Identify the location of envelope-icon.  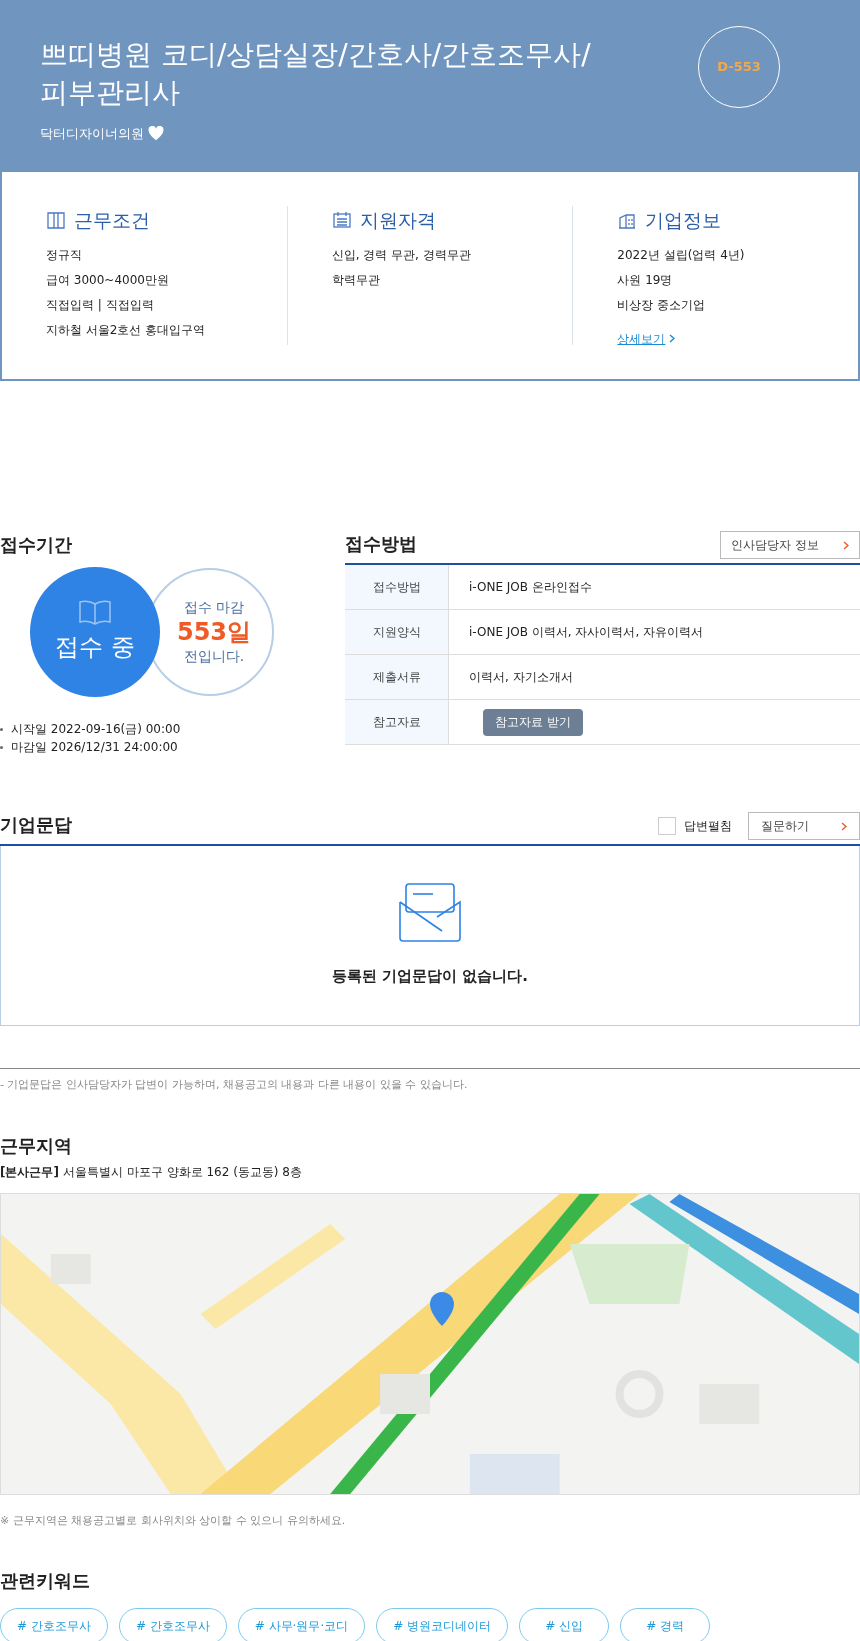
(430, 913).